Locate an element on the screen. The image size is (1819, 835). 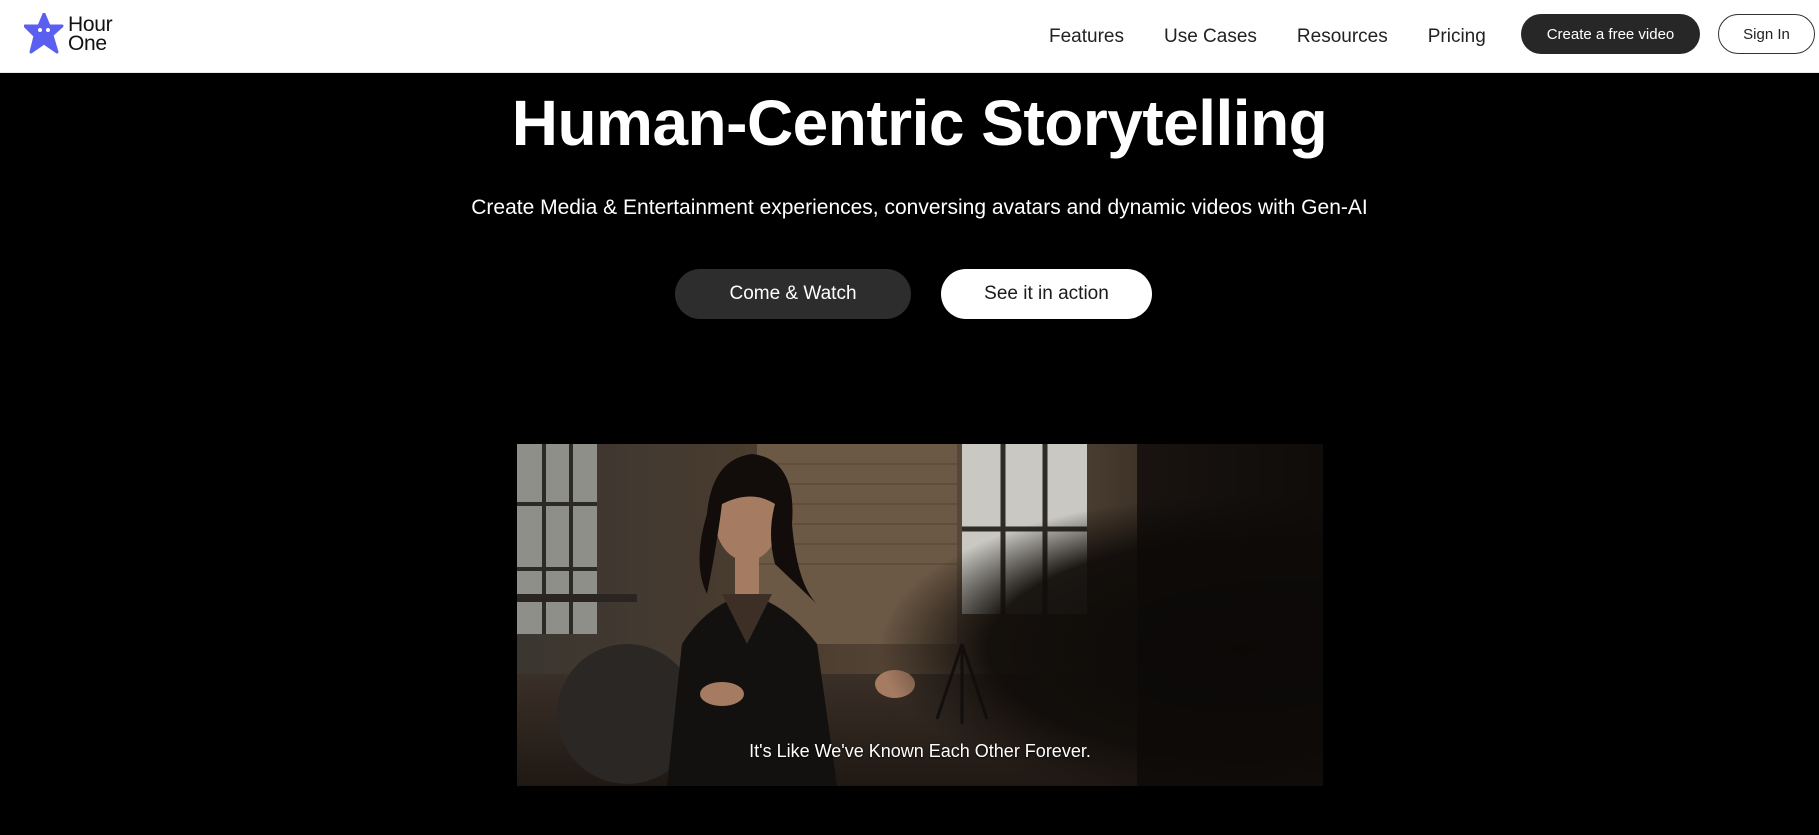
nav-item-resources: Resources is located at coordinates (1342, 37).